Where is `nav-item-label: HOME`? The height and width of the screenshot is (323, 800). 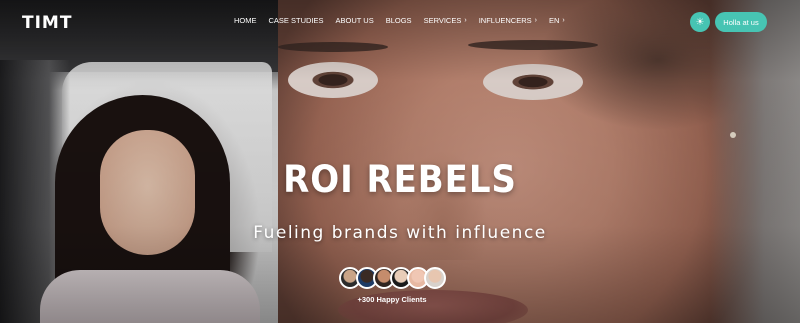
nav-item-label: HOME is located at coordinates (245, 20).